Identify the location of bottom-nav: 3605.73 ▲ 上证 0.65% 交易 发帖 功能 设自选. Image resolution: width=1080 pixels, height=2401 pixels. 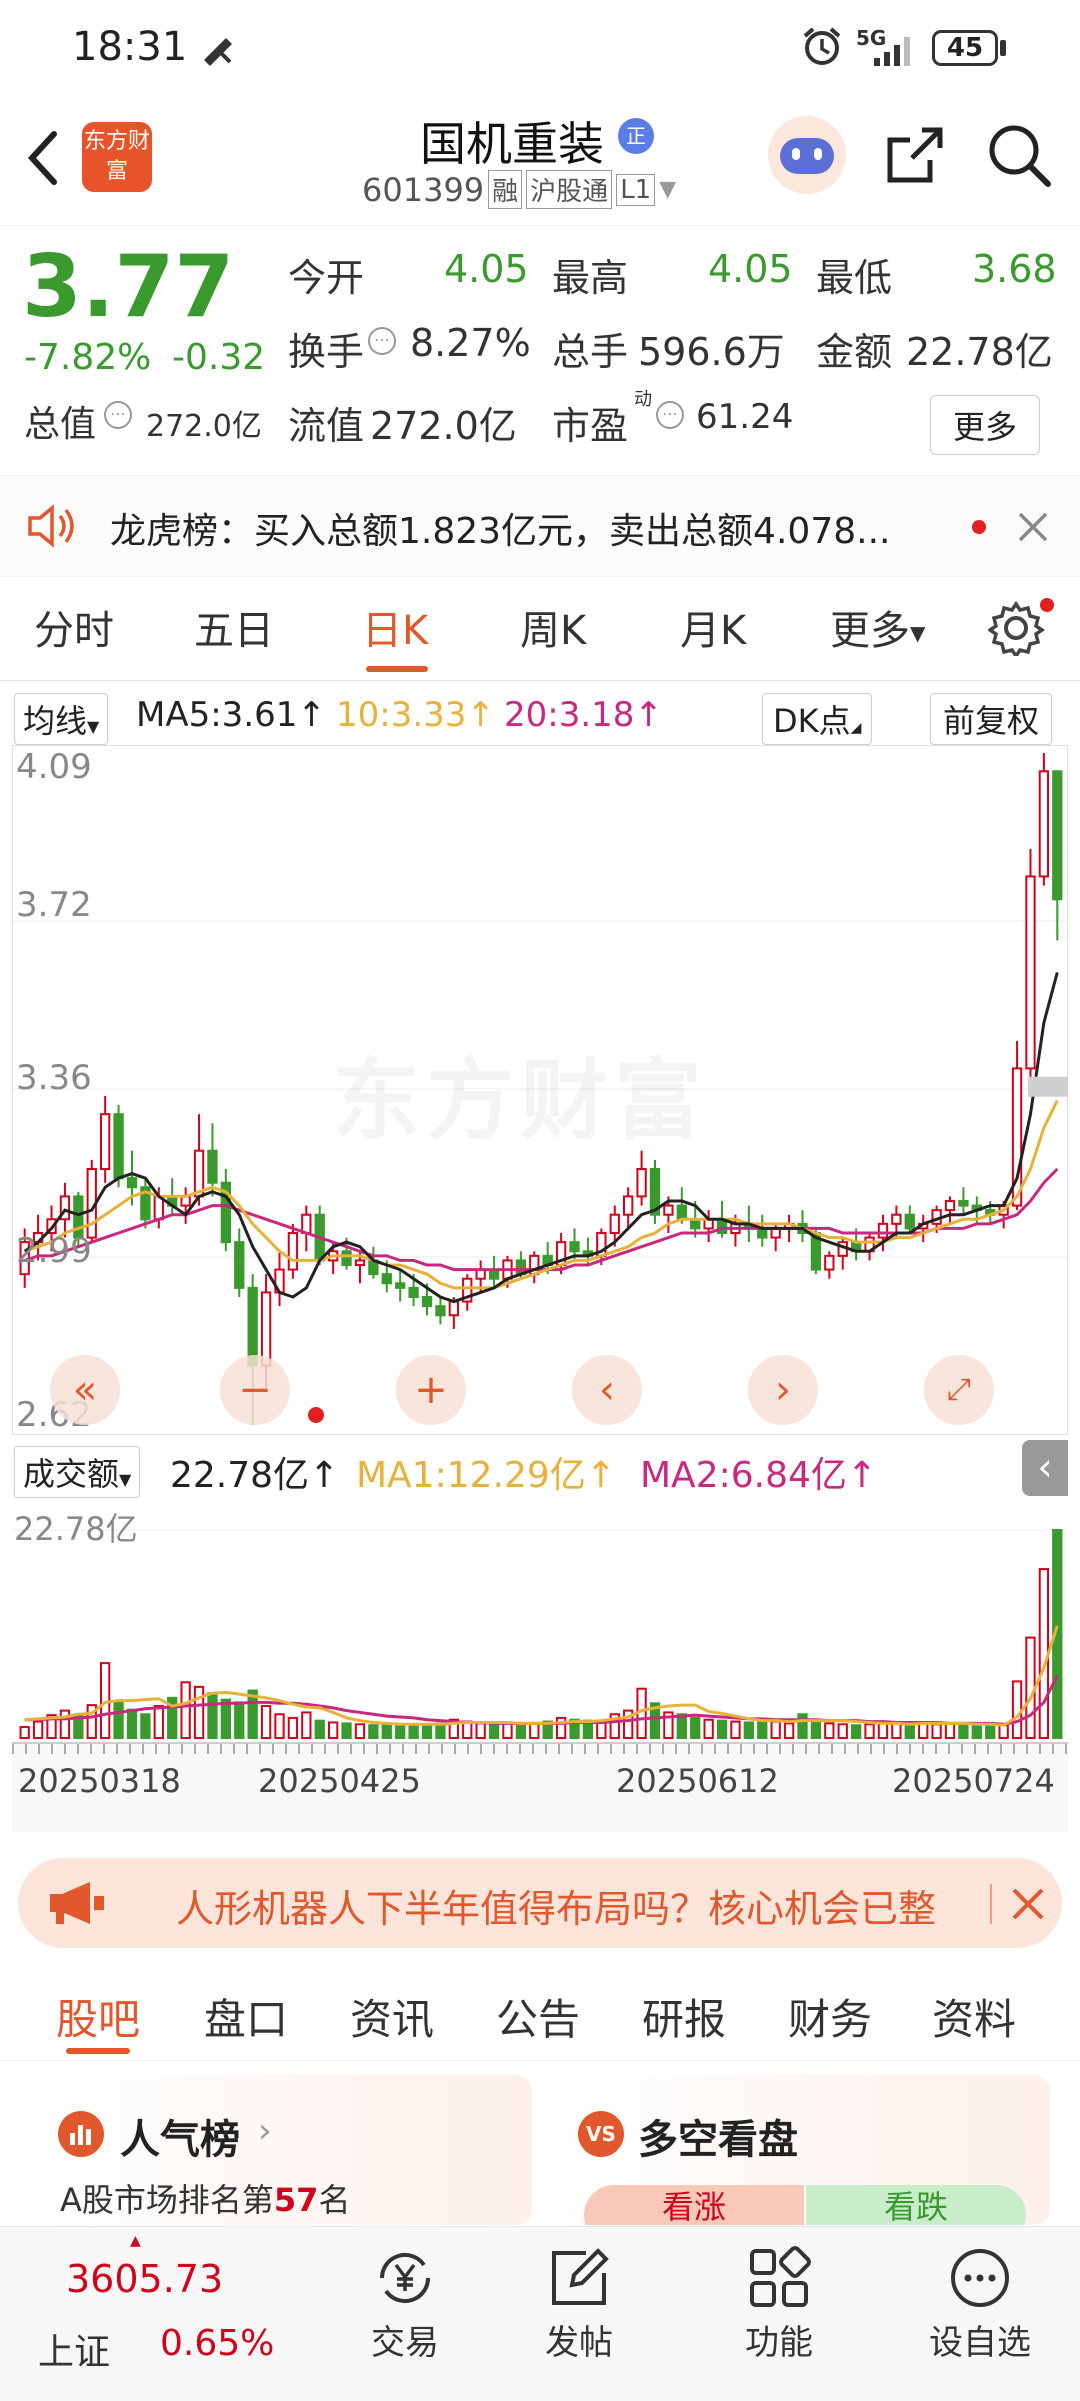
(540, 2313).